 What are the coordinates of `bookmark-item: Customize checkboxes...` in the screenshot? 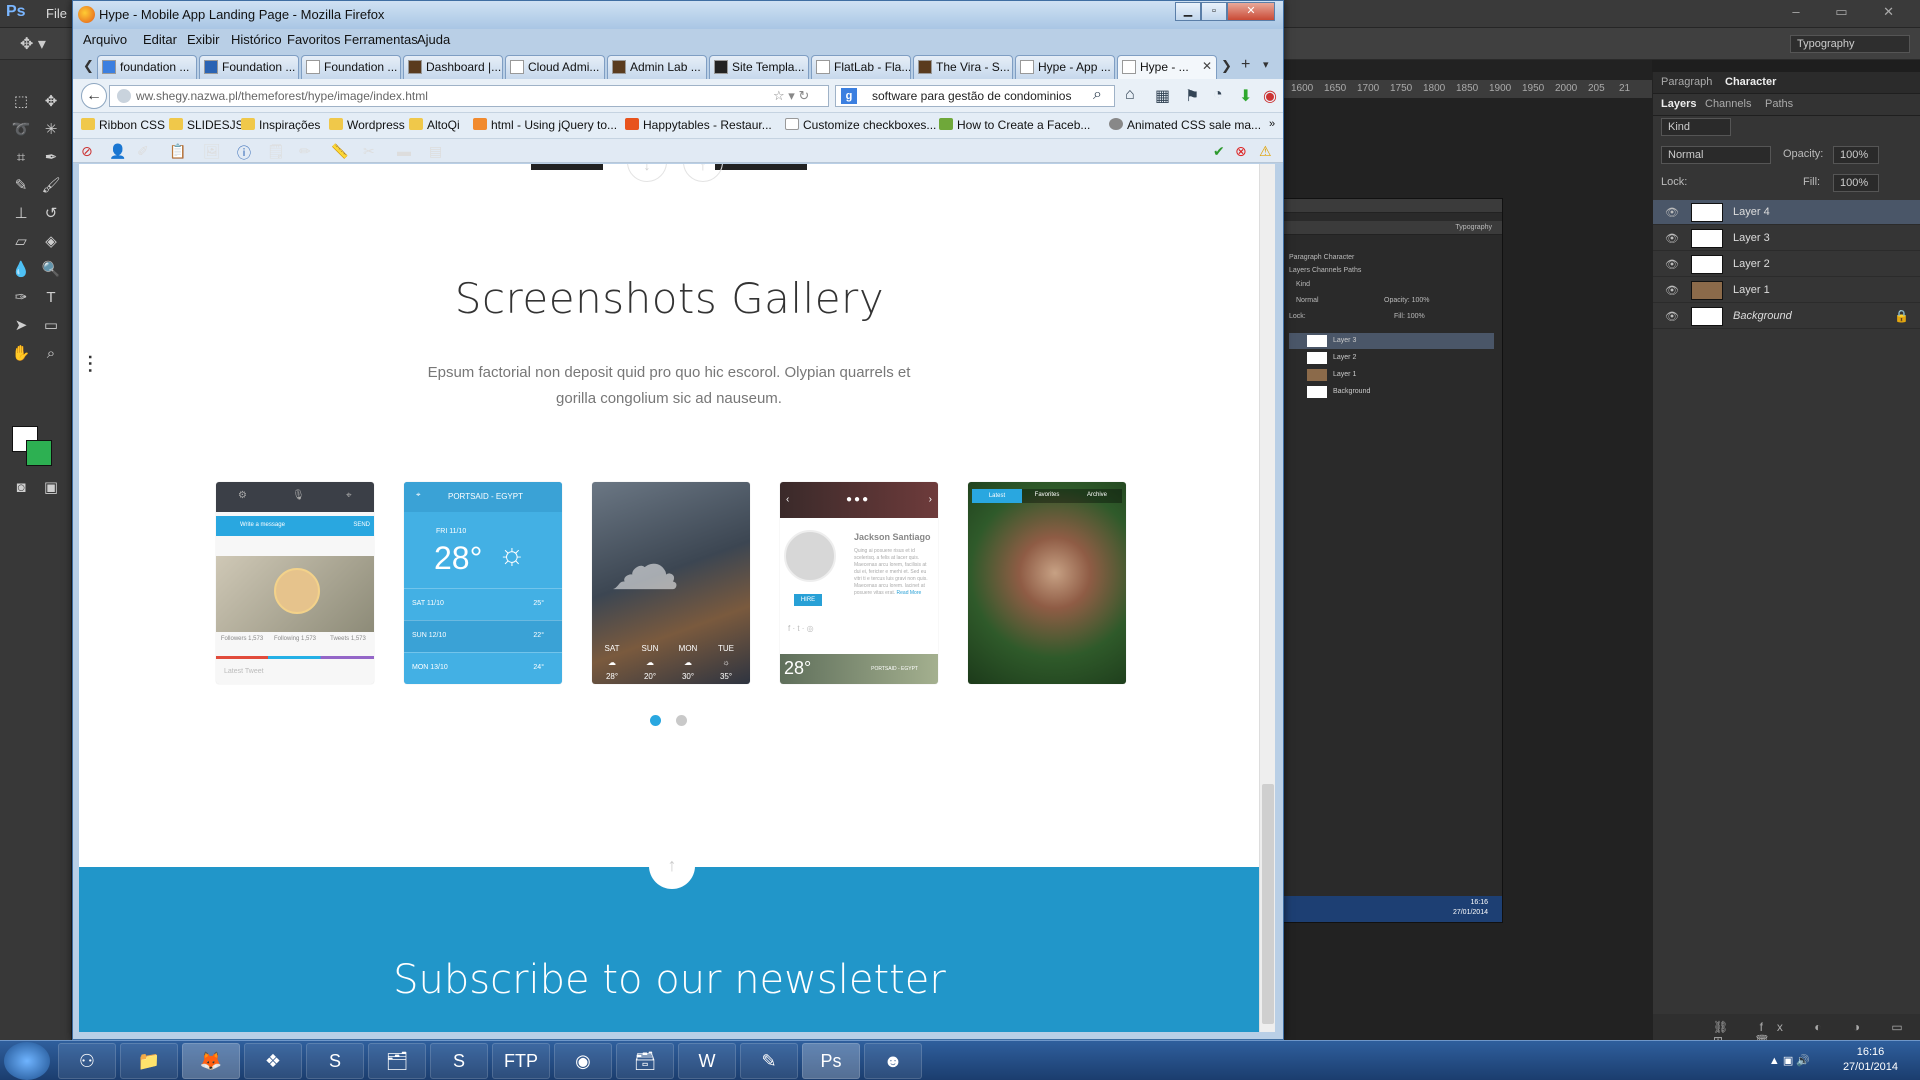 It's located at (860, 125).